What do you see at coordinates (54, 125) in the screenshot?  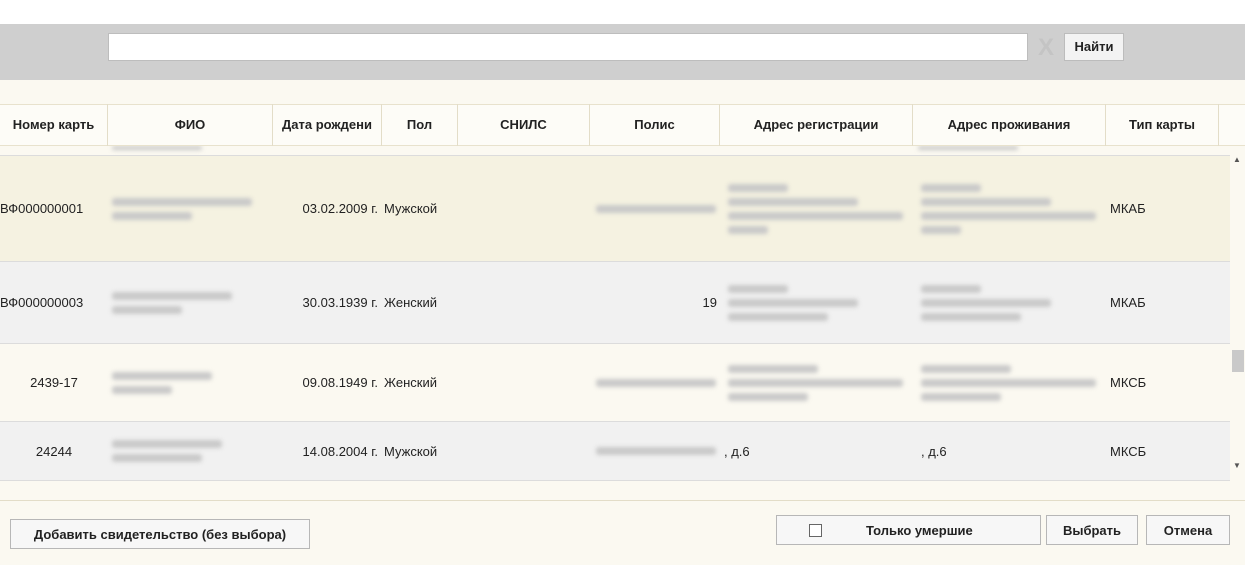 I see `column-card-number: Номер карть` at bounding box center [54, 125].